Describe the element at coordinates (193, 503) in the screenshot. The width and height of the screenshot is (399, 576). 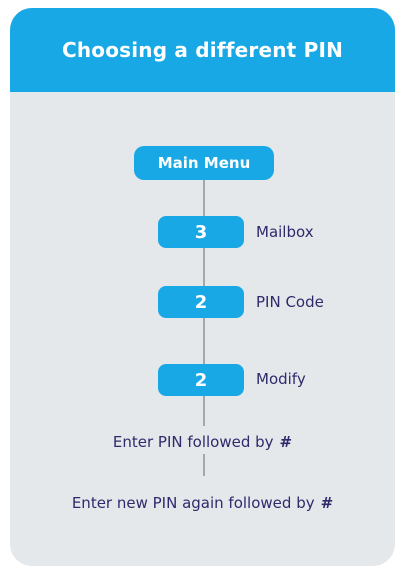
I see `step-enter-new-pin-again-text: Enter new PIN again followed by` at that location.